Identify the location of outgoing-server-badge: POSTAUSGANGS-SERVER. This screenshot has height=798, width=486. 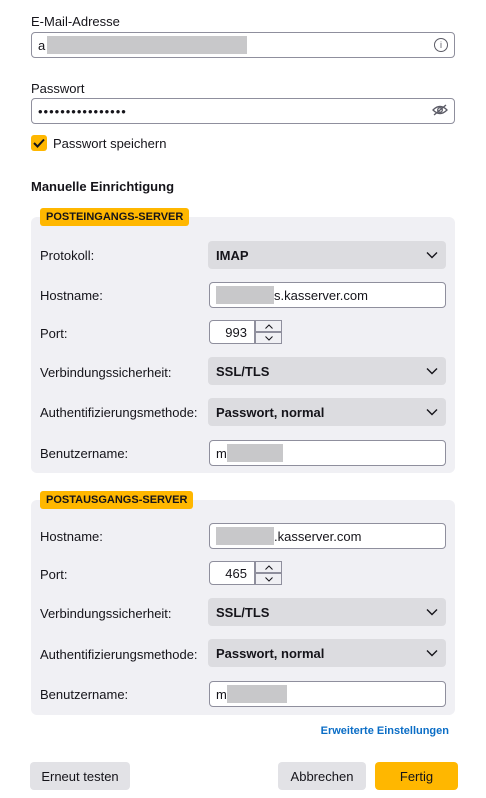
(117, 500).